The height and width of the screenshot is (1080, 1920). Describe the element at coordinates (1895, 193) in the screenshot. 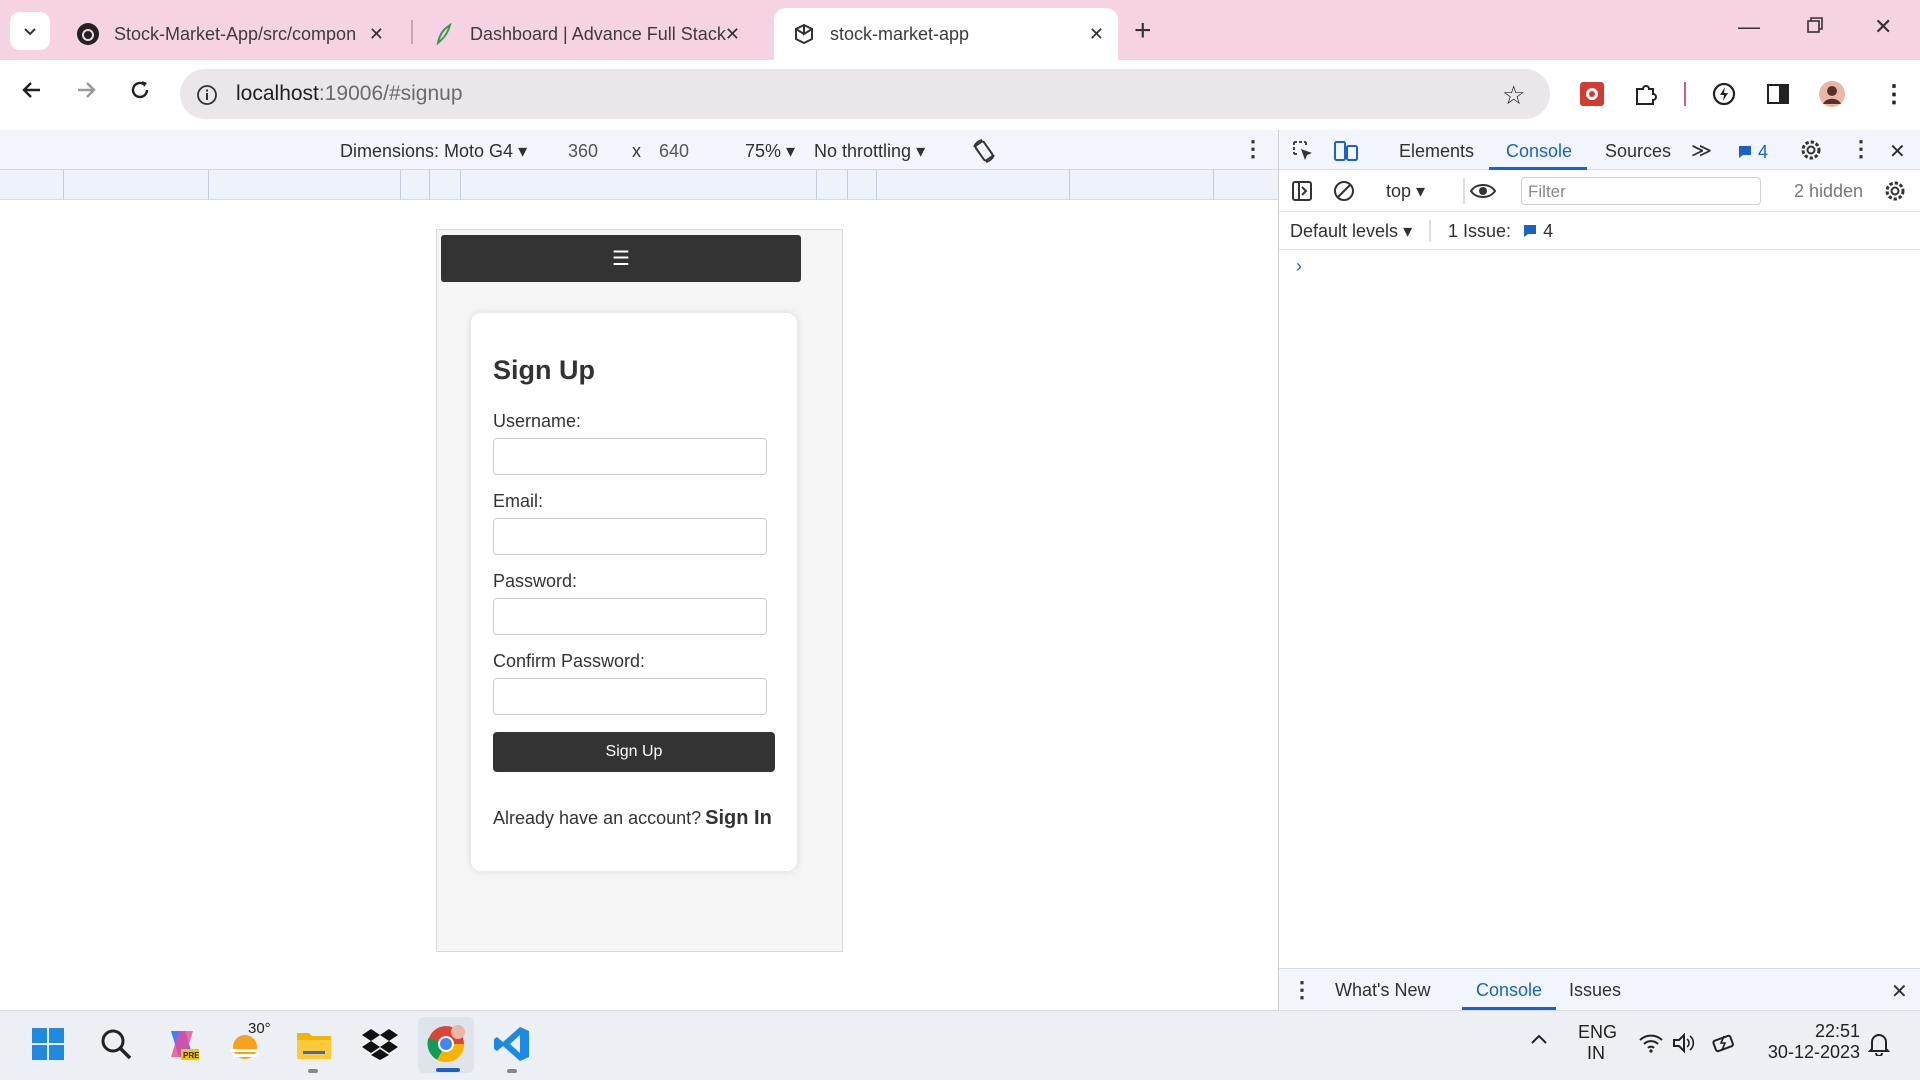

I see `console-settings-icon` at that location.